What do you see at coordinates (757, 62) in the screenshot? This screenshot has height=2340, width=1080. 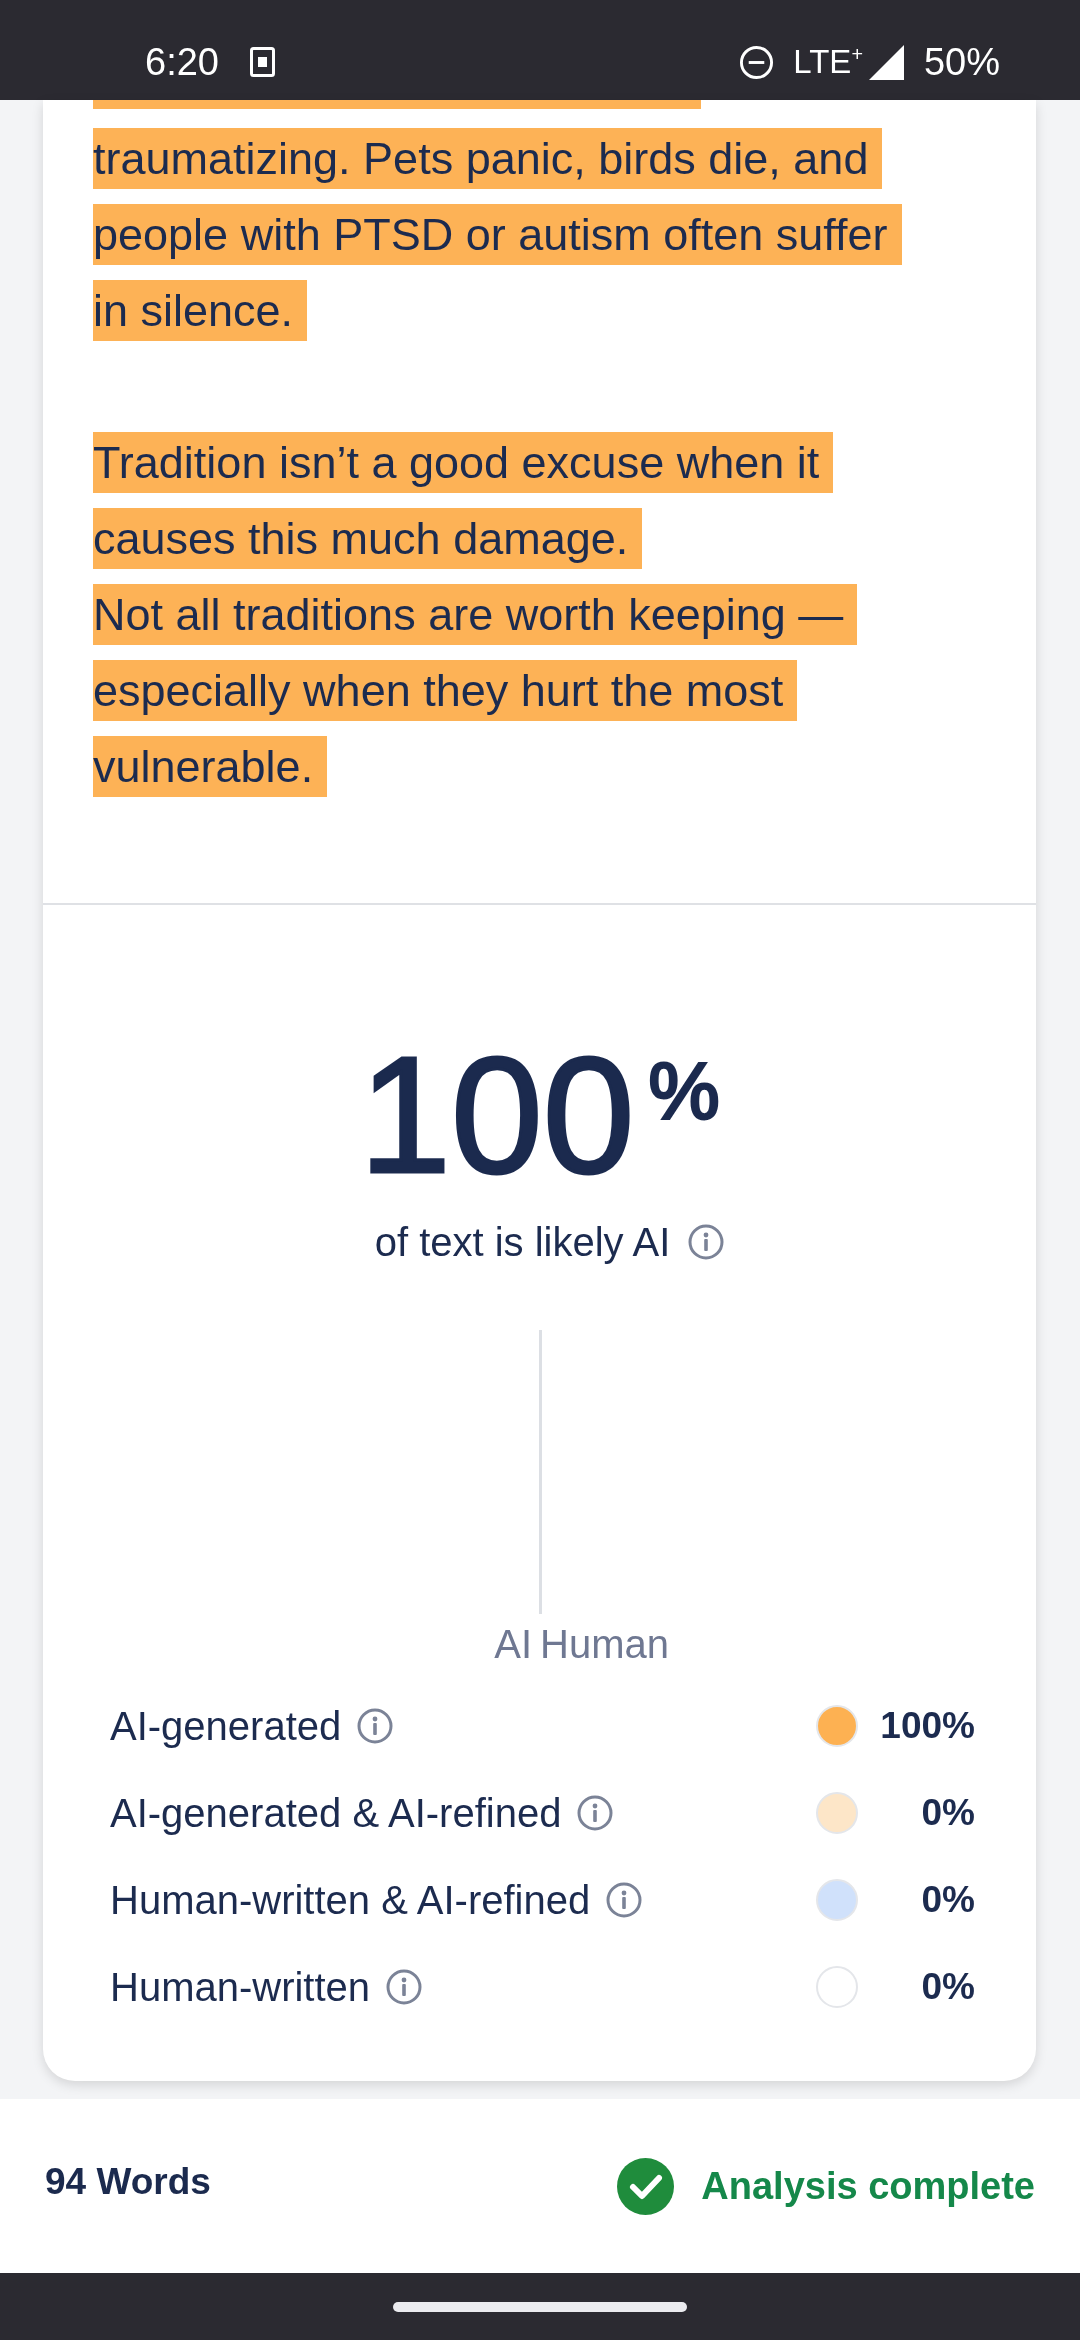 I see `do-not-disturb-icon` at bounding box center [757, 62].